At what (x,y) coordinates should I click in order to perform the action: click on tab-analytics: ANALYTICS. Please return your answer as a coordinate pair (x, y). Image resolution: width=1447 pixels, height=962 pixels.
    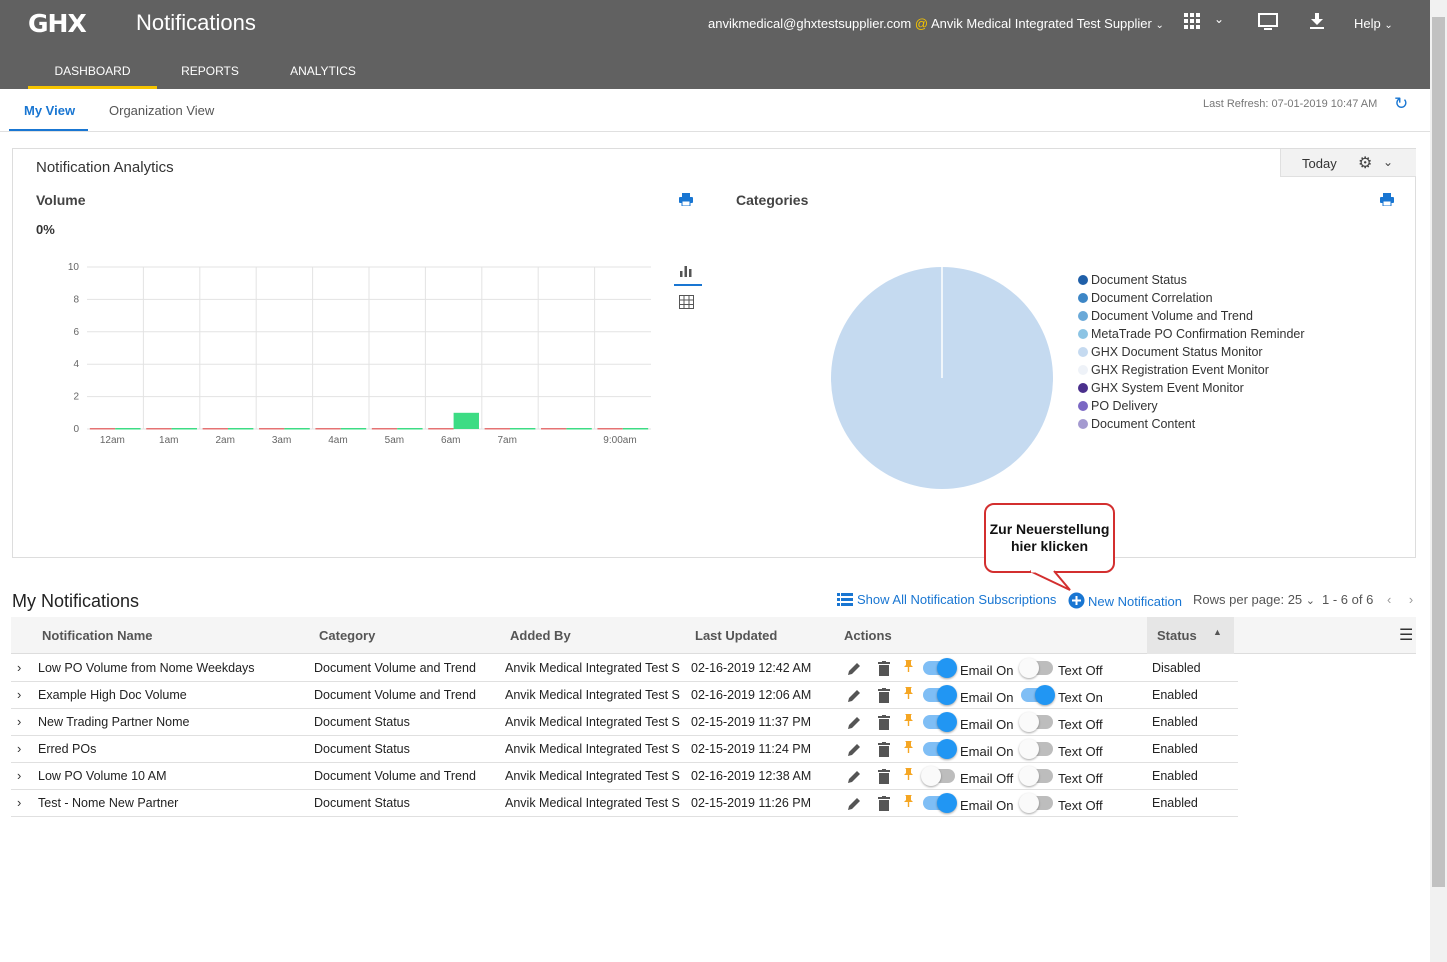
    Looking at the image, I should click on (323, 73).